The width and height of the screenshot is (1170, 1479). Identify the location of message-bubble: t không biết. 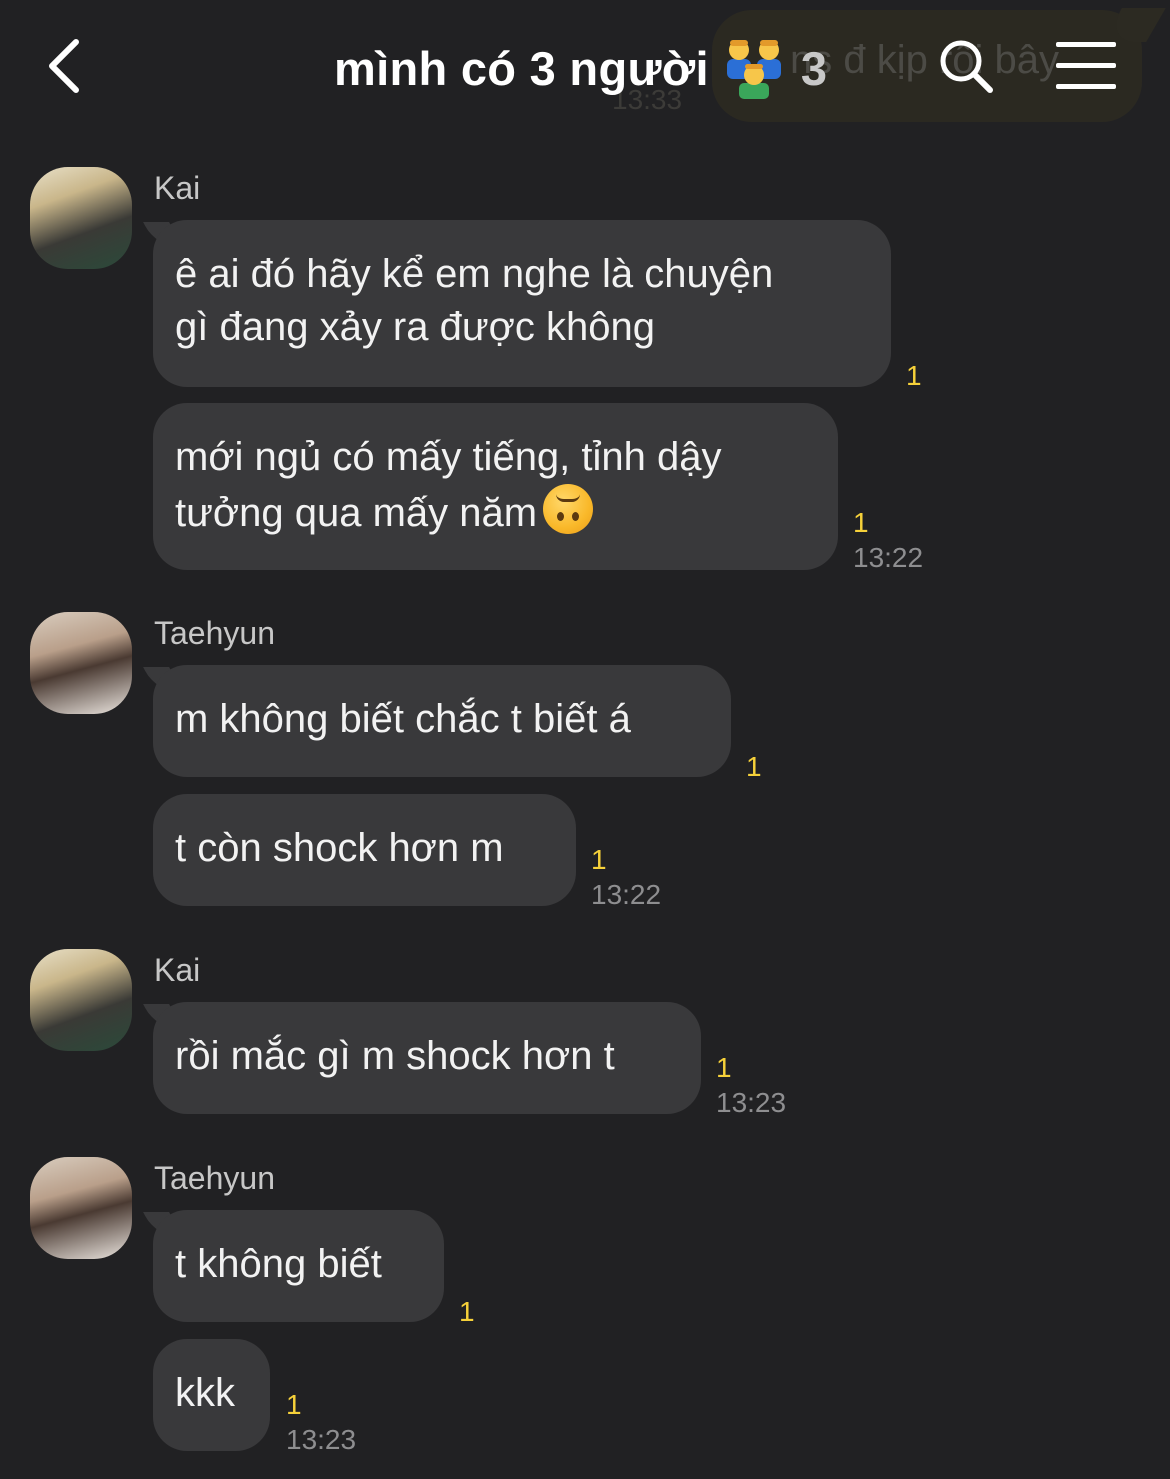
(298, 1266).